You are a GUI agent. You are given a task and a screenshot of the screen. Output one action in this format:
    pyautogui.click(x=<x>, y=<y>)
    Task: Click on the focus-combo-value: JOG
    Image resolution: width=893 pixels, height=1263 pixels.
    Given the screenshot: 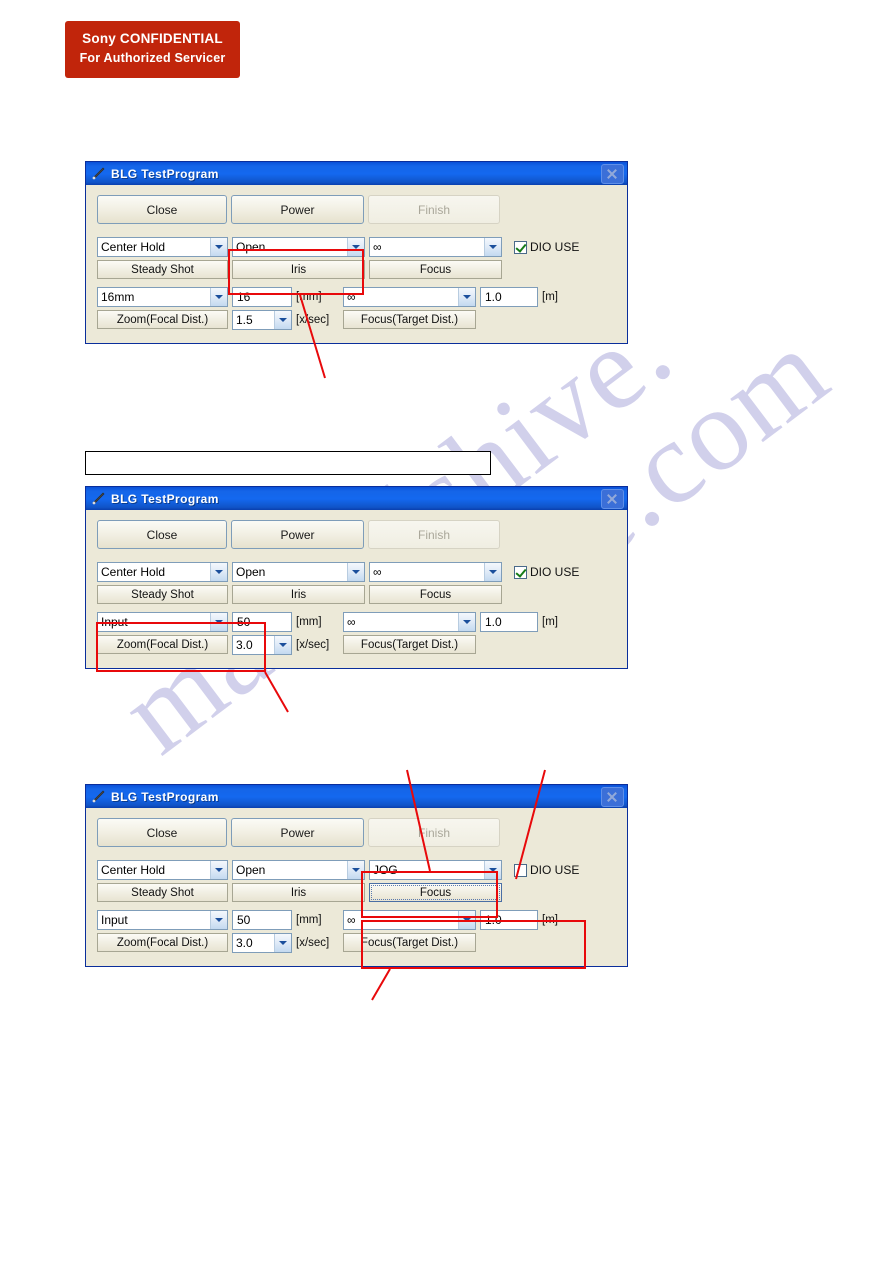 What is the action you would take?
    pyautogui.click(x=385, y=870)
    